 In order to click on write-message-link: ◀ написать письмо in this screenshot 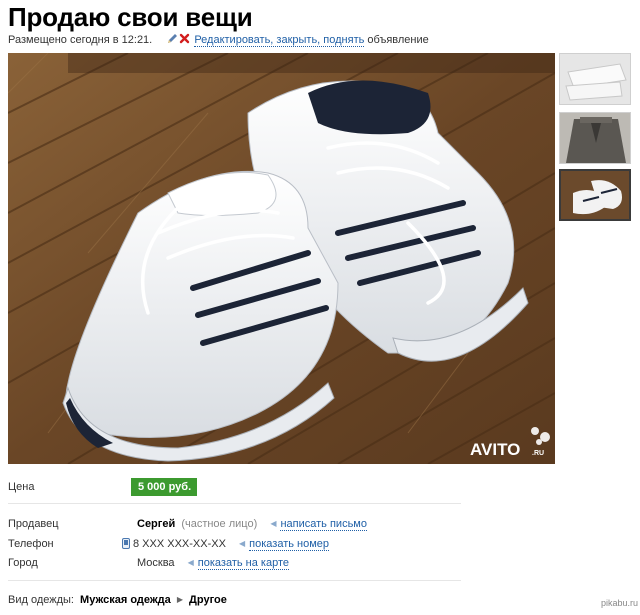, I will do `click(318, 524)`.